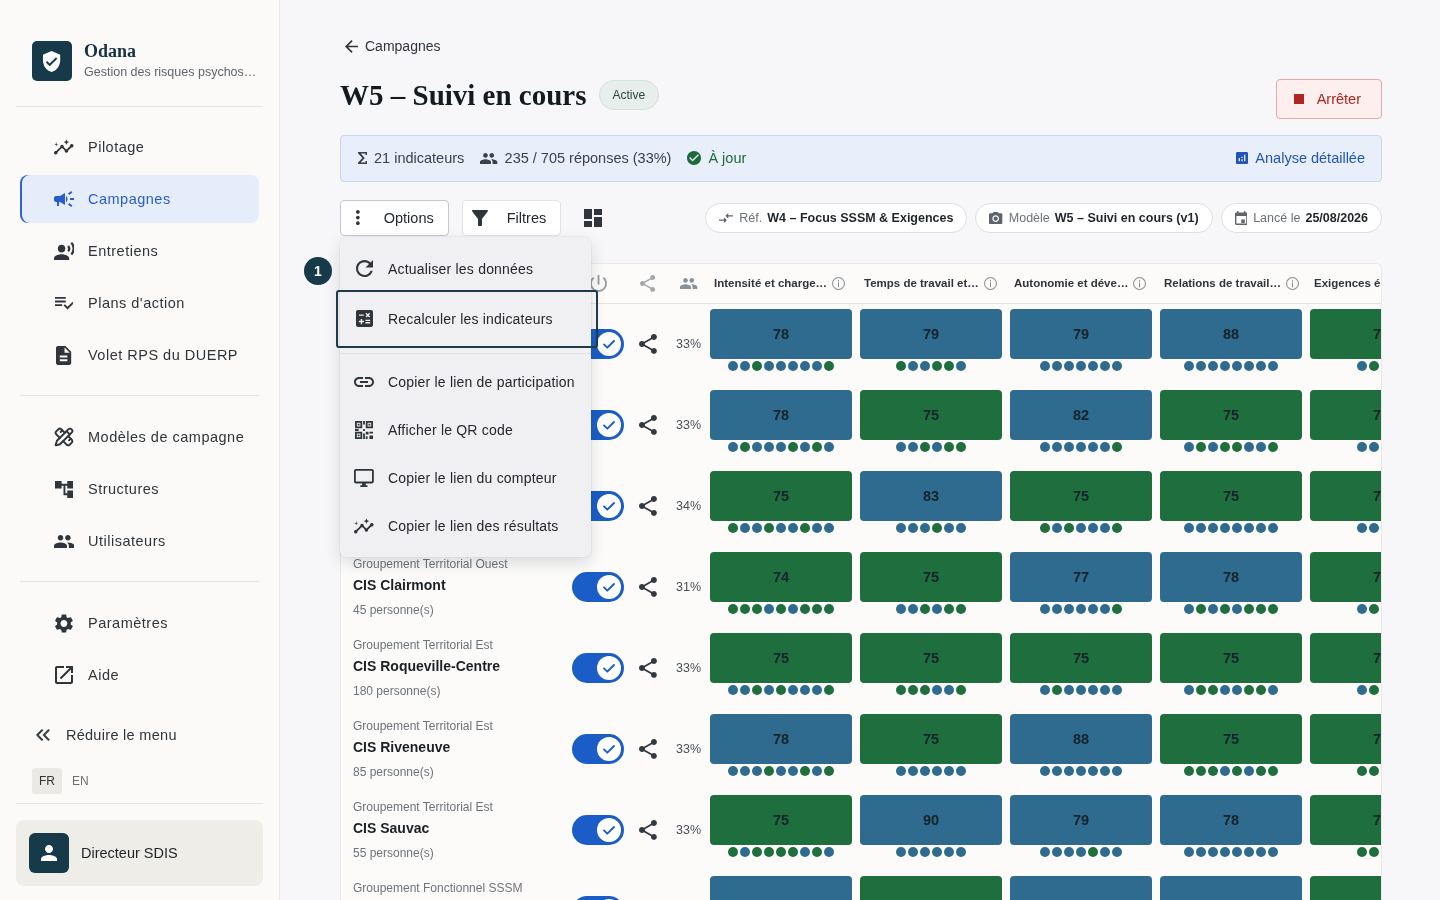  I want to click on speaking-person-icon, so click(64, 251).